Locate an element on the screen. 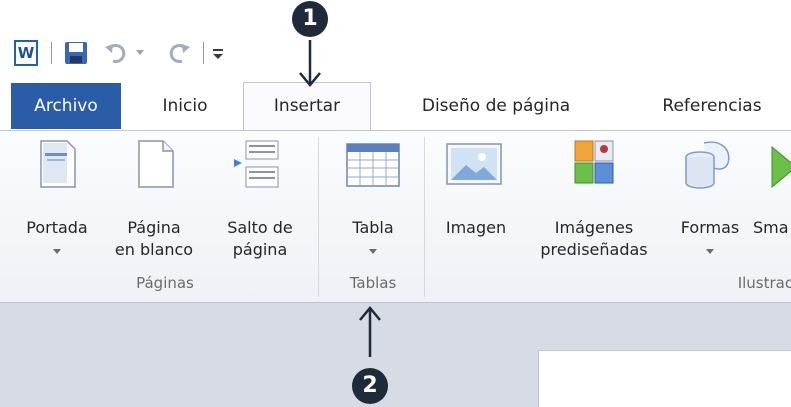  group-label-ilustraciones: Ilustraciones is located at coordinates (764, 283).